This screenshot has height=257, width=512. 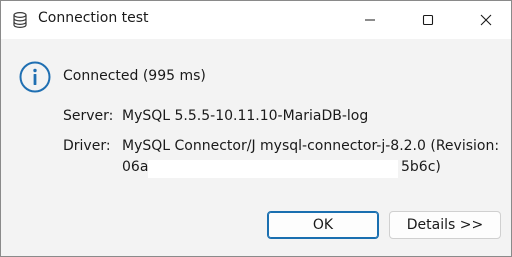 I want to click on server-label: Server:, so click(x=88, y=116).